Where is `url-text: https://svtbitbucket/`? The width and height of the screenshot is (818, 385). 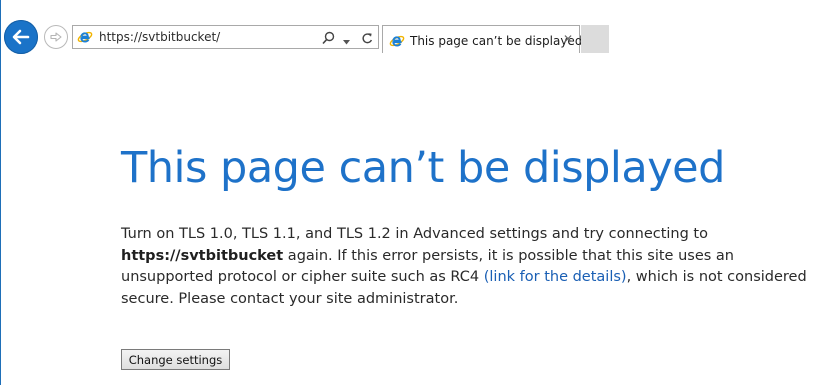 url-text: https://svtbitbucket/ is located at coordinates (159, 37).